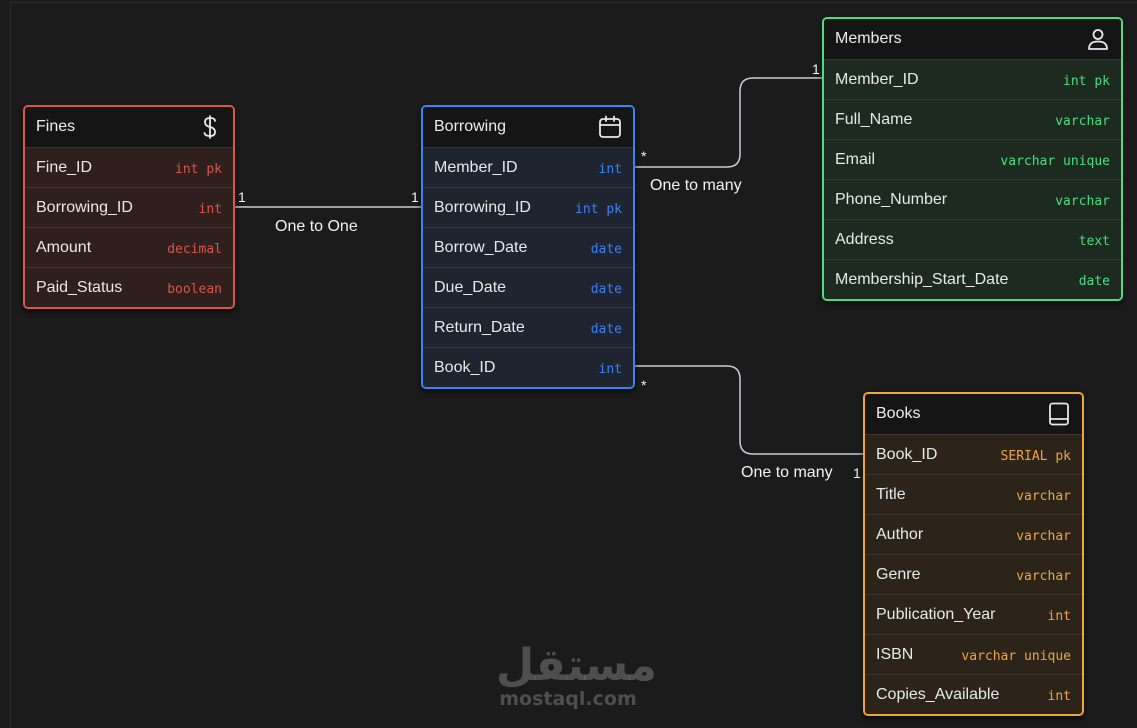 The width and height of the screenshot is (1137, 728). I want to click on members-column-row: Phone_Number varchar, so click(972, 199).